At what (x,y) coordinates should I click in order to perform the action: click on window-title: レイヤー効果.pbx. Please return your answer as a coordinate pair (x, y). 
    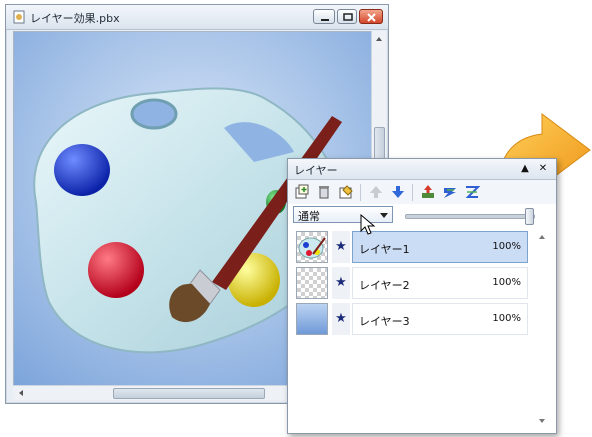
    Looking at the image, I should click on (75, 18).